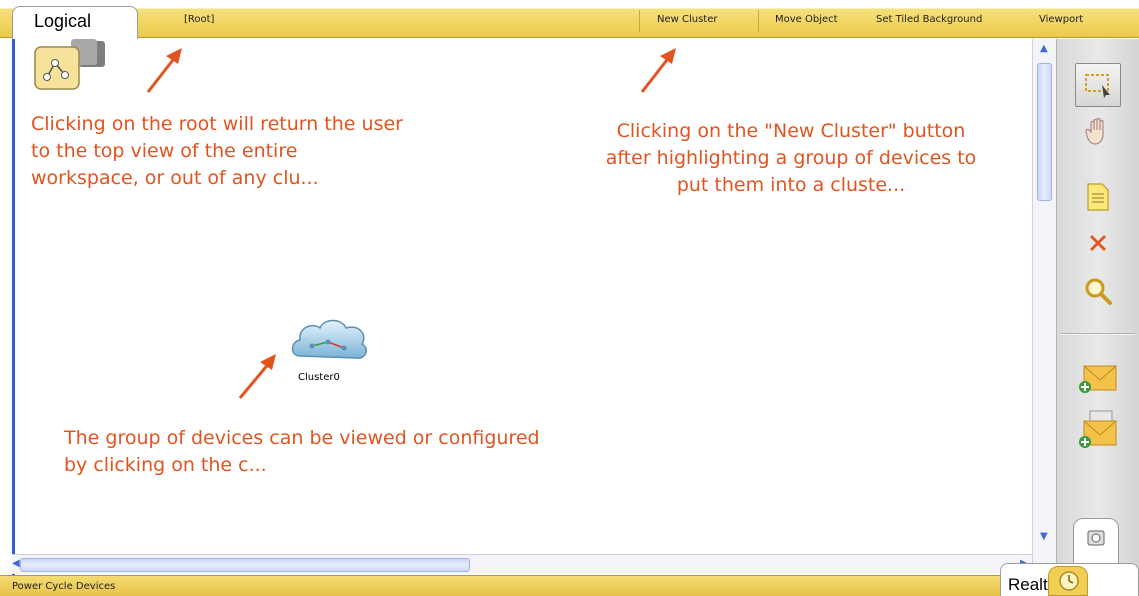  I want to click on add-complex-pdu-button, so click(1098, 429).